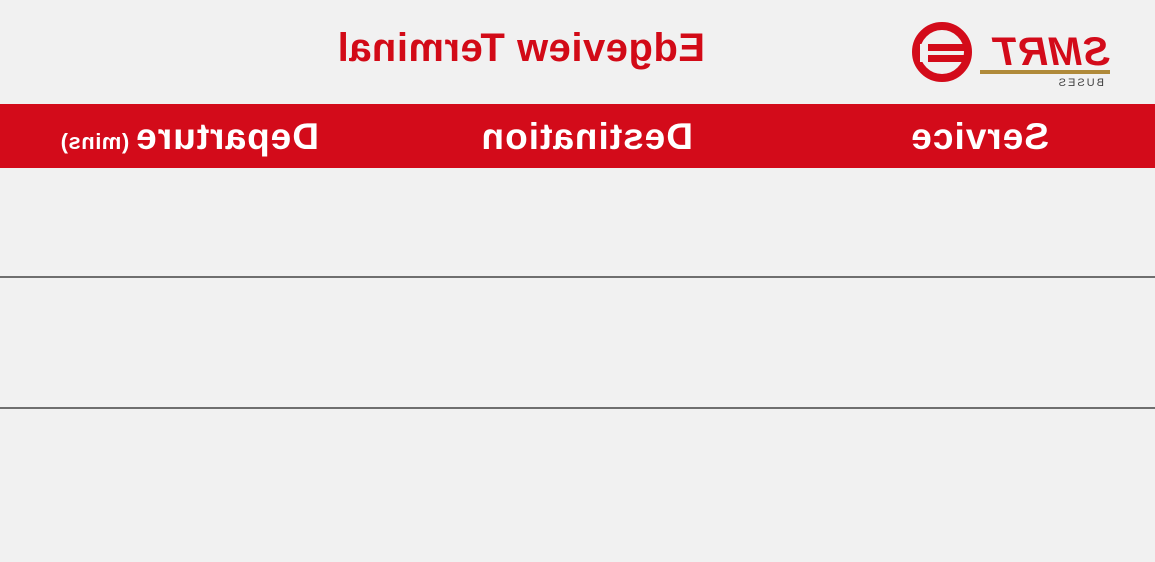 The height and width of the screenshot is (562, 1155). I want to click on column-header-destination: Destination, so click(586, 136).